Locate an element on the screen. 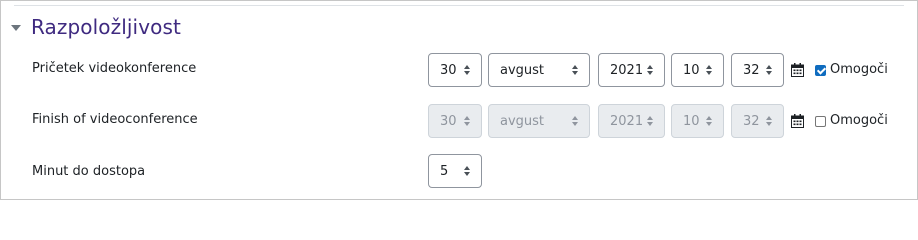 This screenshot has width=918, height=240. section-header: Razpoložljivost is located at coordinates (96, 27).